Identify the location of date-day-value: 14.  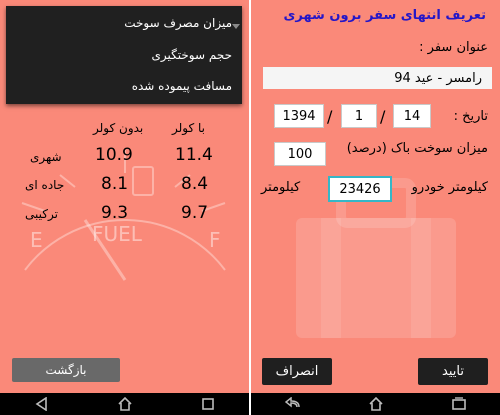
(412, 116).